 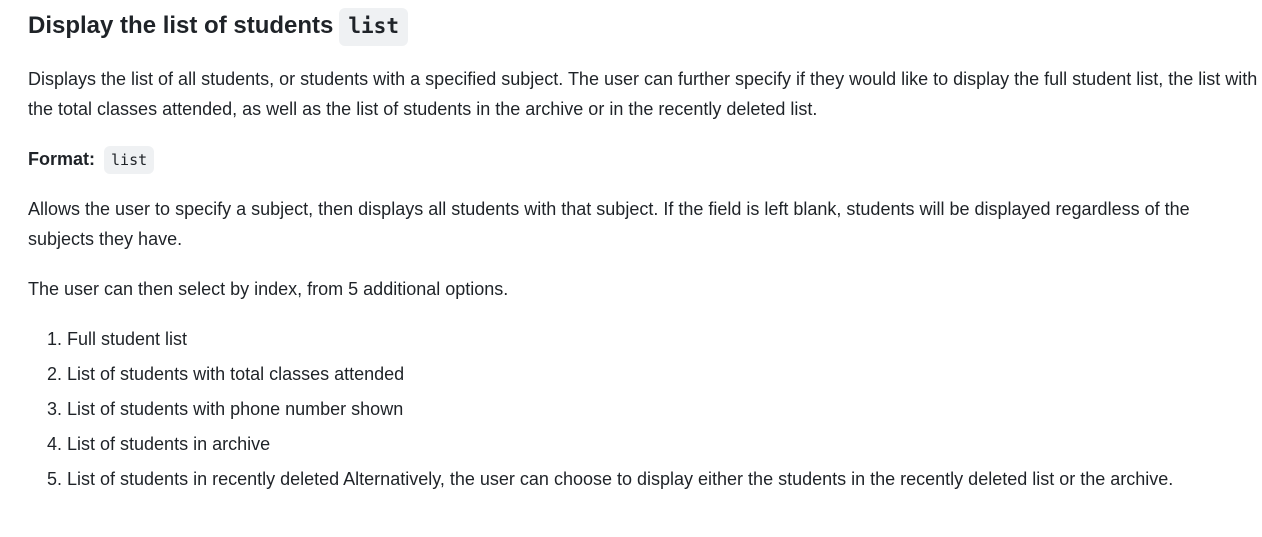 I want to click on list-item: Full student list, so click(x=664, y=339).